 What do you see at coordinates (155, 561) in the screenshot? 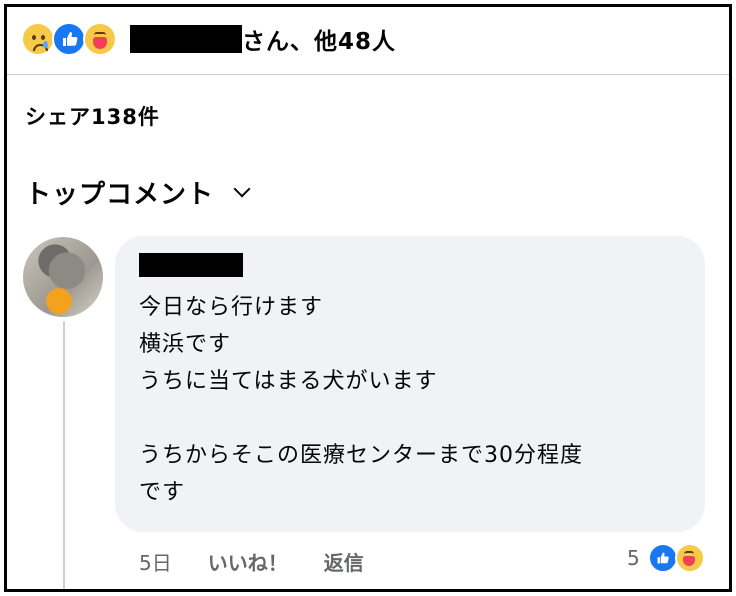
I see `comment-time: 5日` at bounding box center [155, 561].